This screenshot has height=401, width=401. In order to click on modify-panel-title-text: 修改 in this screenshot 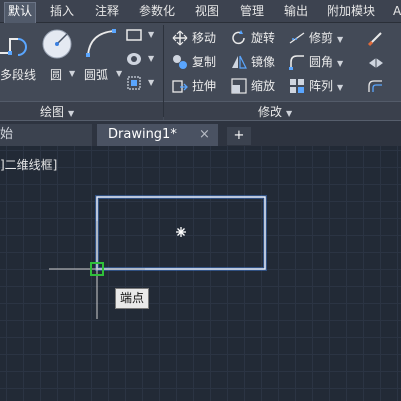, I will do `click(270, 112)`.